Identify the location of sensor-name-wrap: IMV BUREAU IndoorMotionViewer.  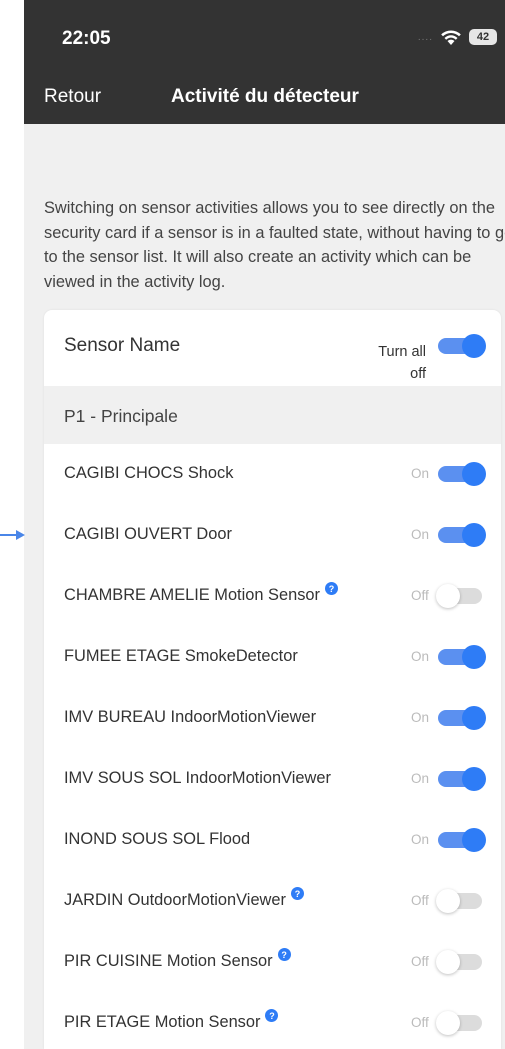
(190, 717).